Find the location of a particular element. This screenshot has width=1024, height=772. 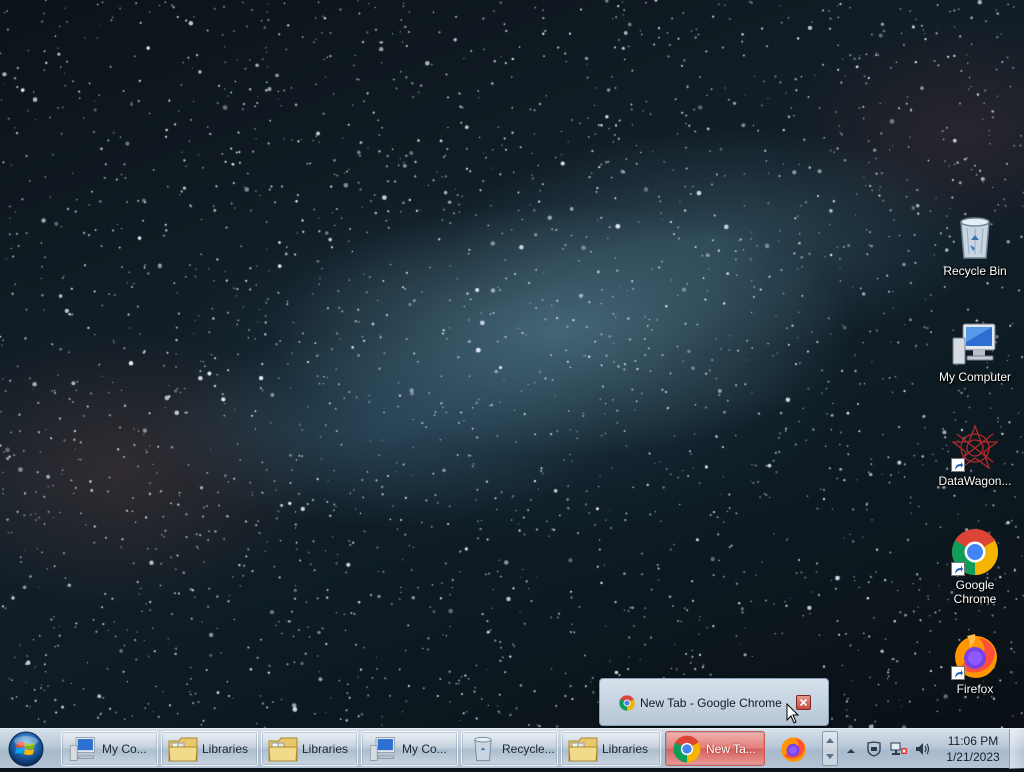

show-hidden-icons-button is located at coordinates (851, 752).